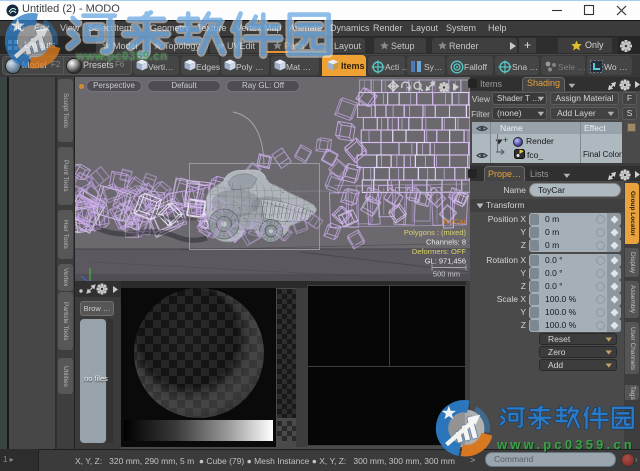 The height and width of the screenshot is (471, 640). I want to click on svg-text: 500 mm, so click(446, 274).